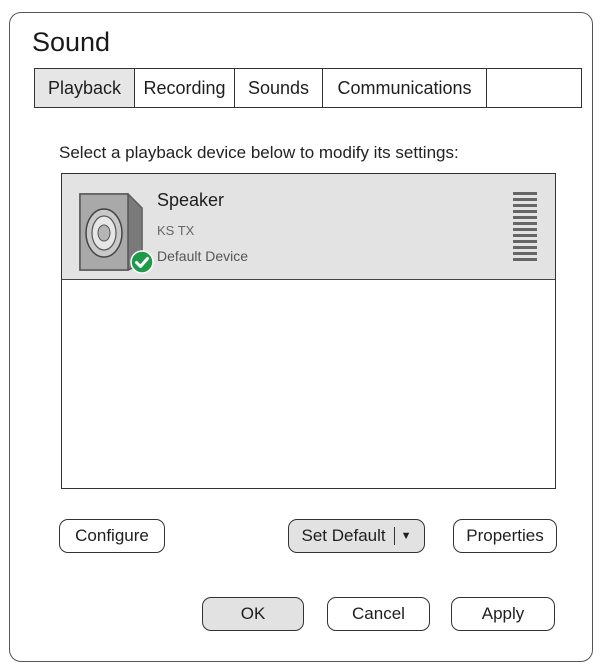  Describe the element at coordinates (203, 256) in the screenshot. I see `device-status: Default Device` at that location.